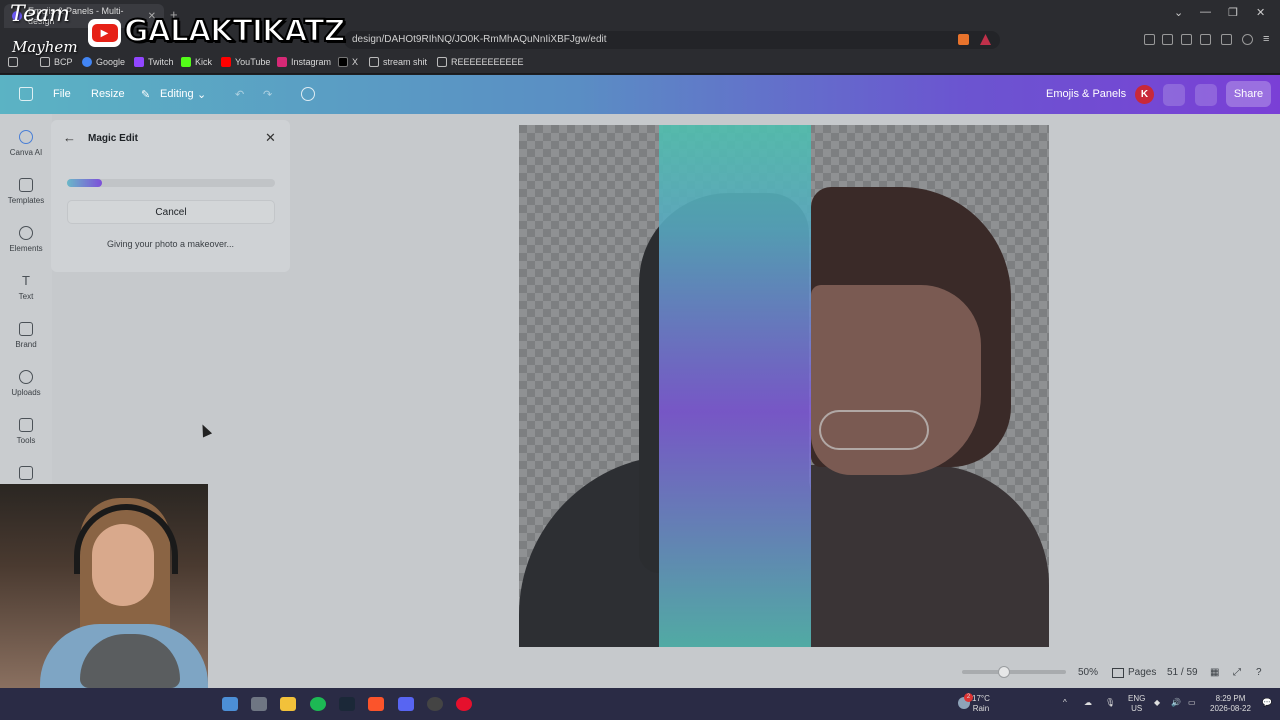  I want to click on rail-brand: Brand, so click(26, 335).